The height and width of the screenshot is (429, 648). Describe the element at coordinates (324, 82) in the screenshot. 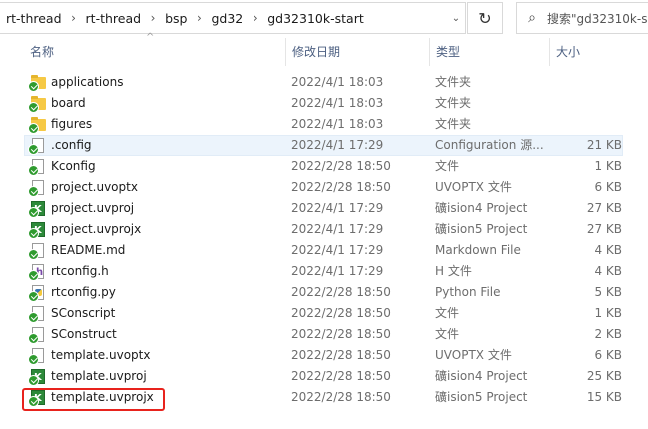

I see `file-row: applications 2022/4/1 18:03 文件夹` at that location.